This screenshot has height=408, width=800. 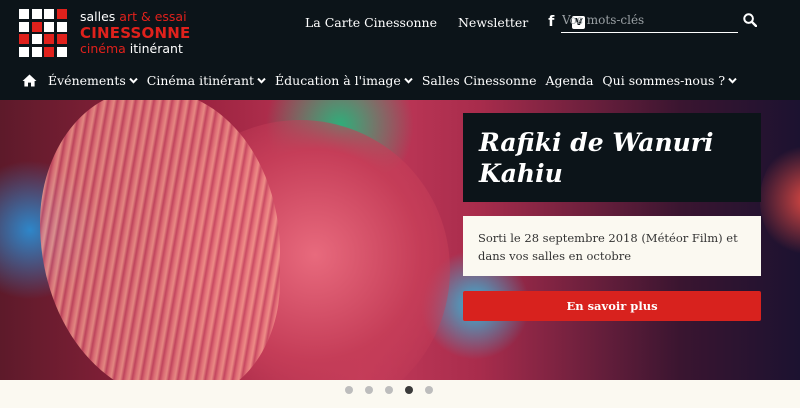 I want to click on logo-line1-accent: art & essai, so click(x=153, y=16).